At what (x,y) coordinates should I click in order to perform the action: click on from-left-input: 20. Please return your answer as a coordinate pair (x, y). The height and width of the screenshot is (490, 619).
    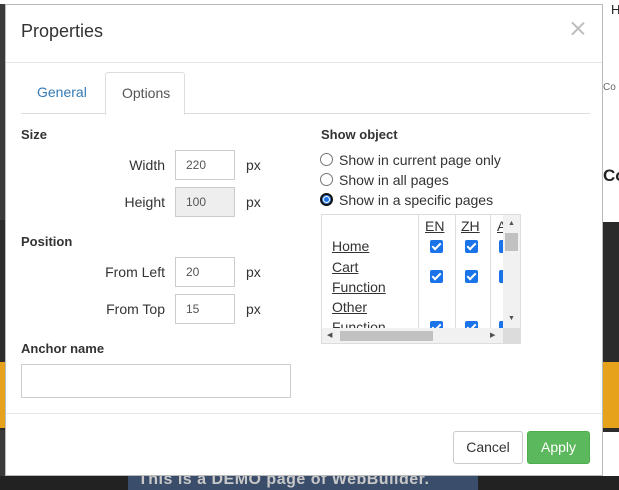
    Looking at the image, I should click on (205, 272).